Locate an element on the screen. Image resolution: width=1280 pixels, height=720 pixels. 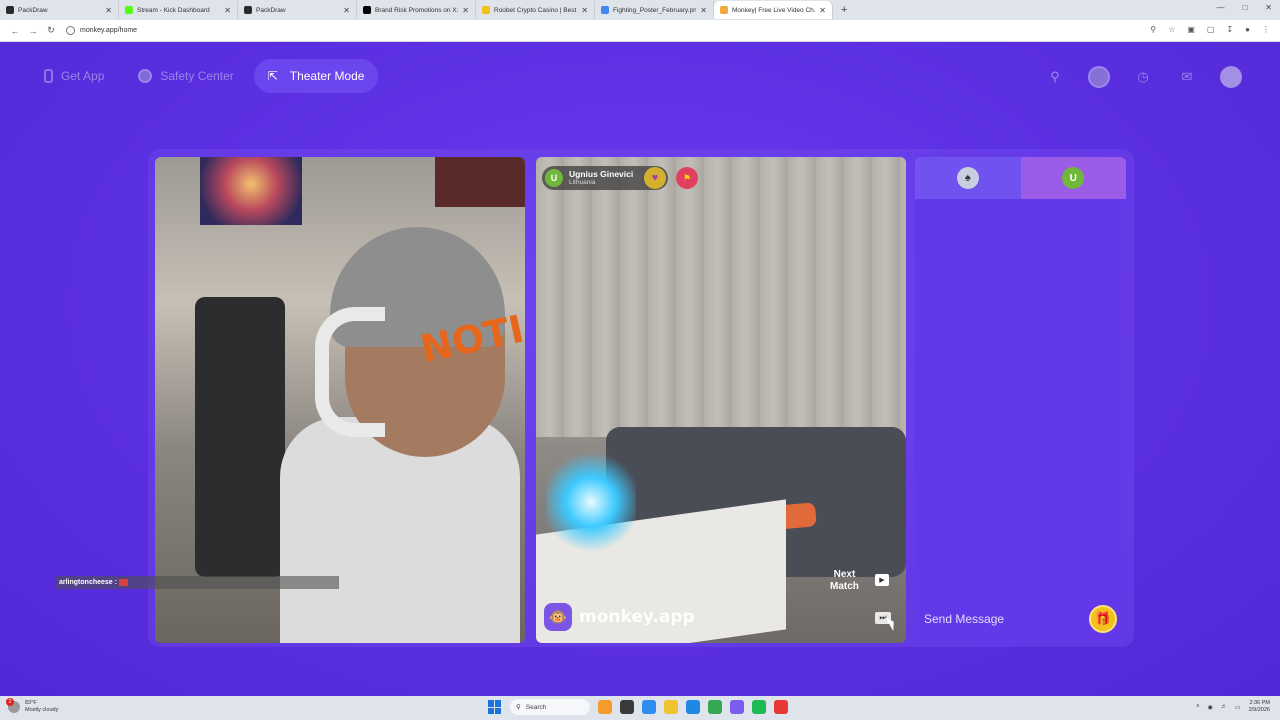
site-info-icon is located at coordinates (70, 30).